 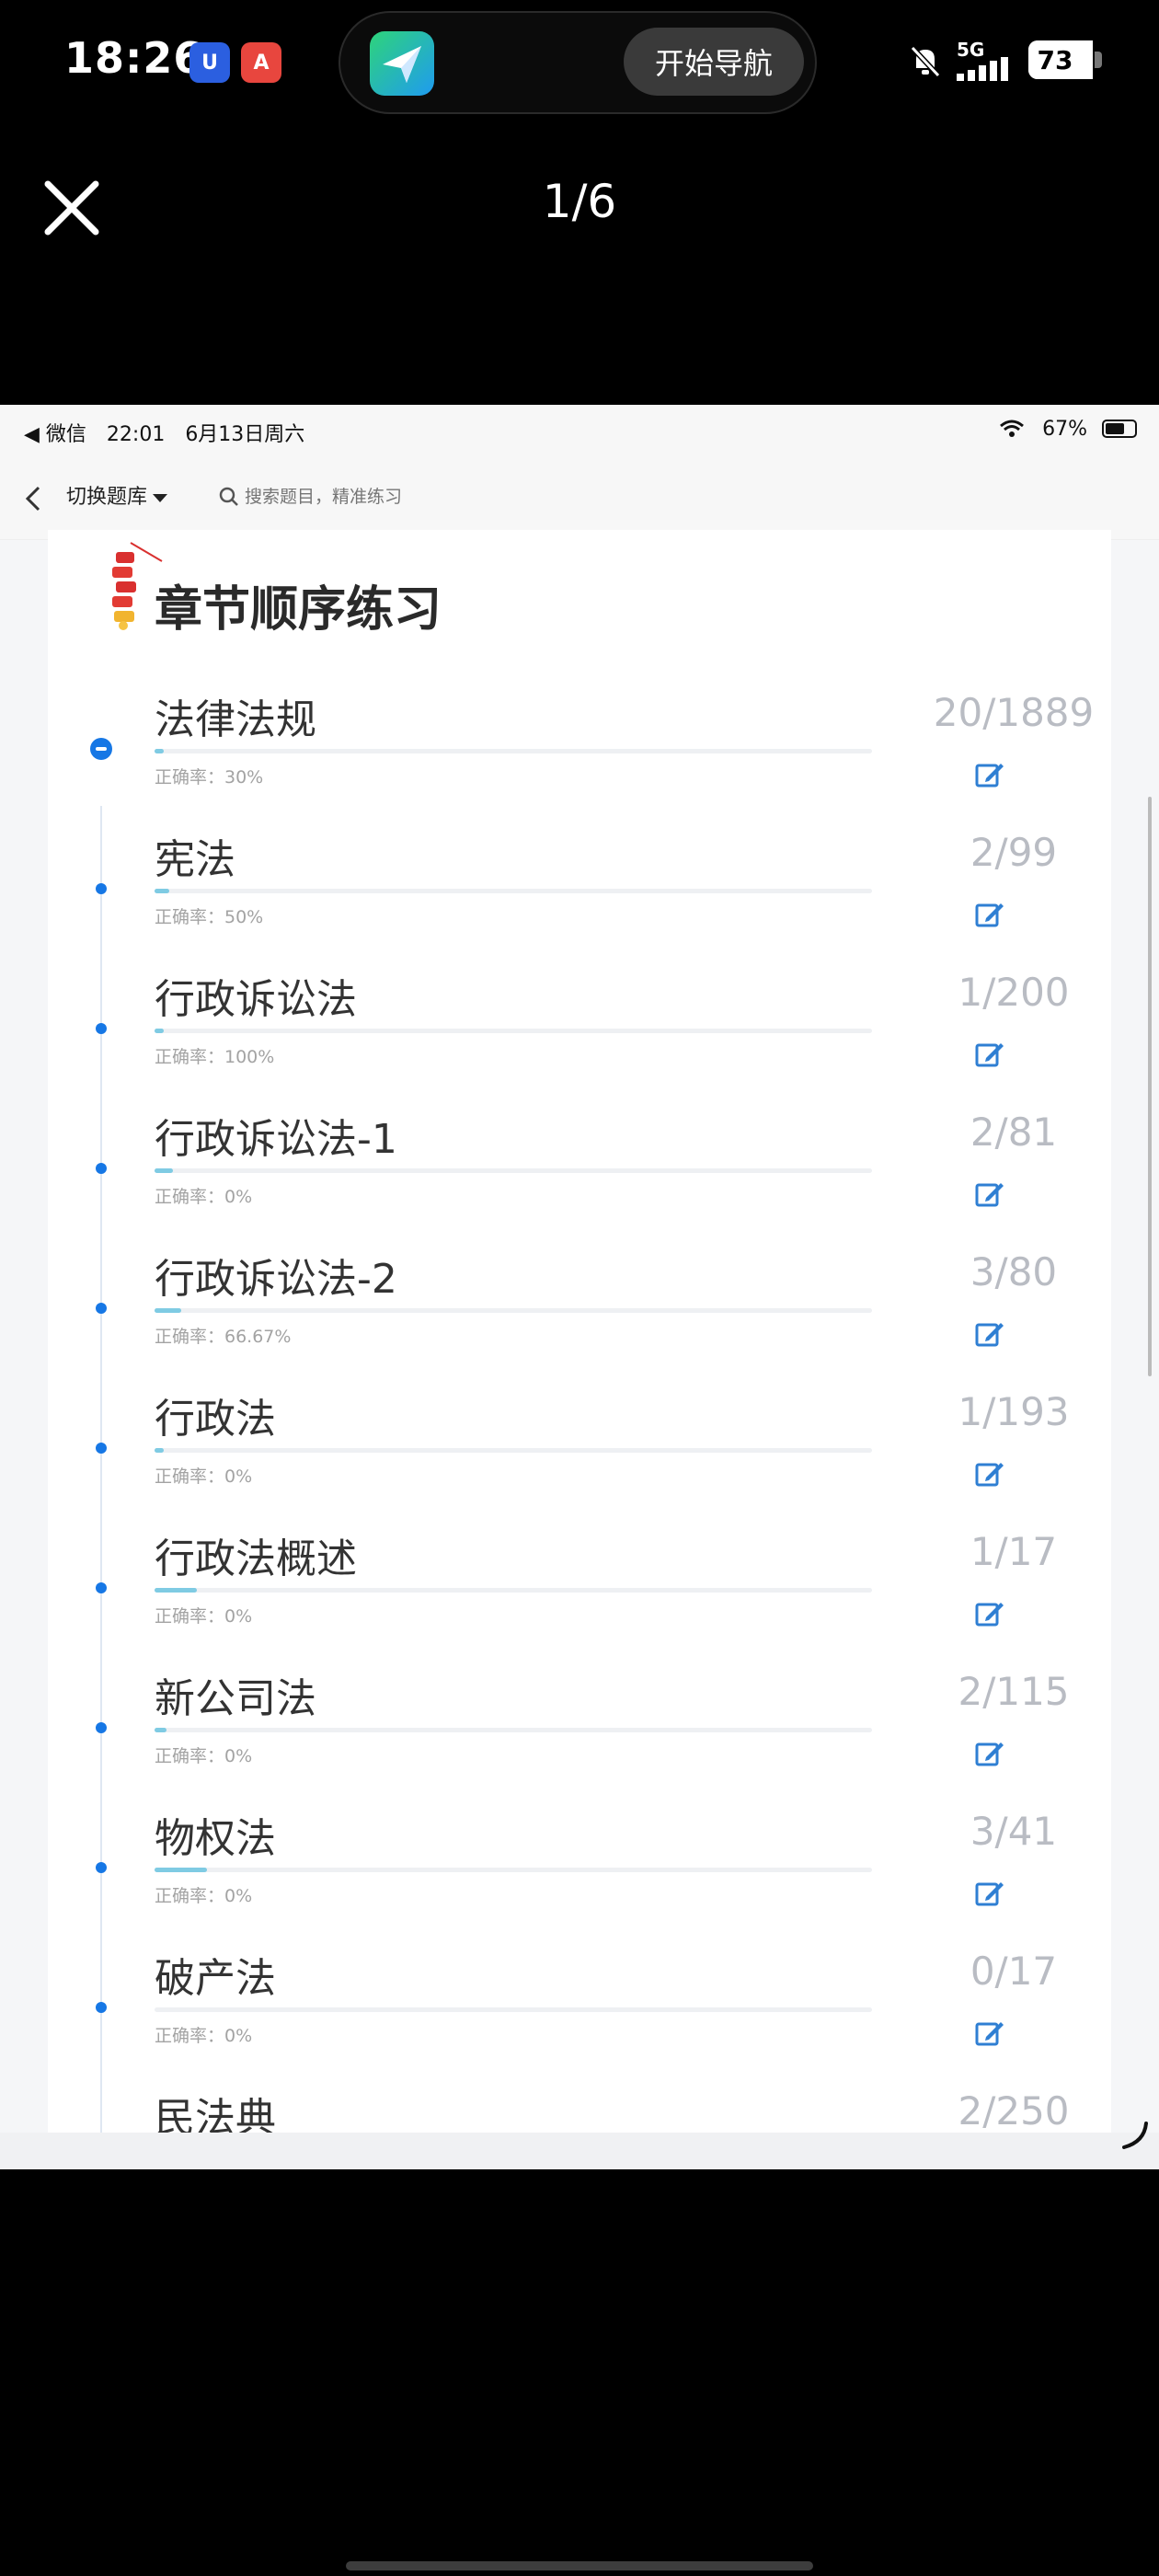 I want to click on back-button, so click(x=34, y=498).